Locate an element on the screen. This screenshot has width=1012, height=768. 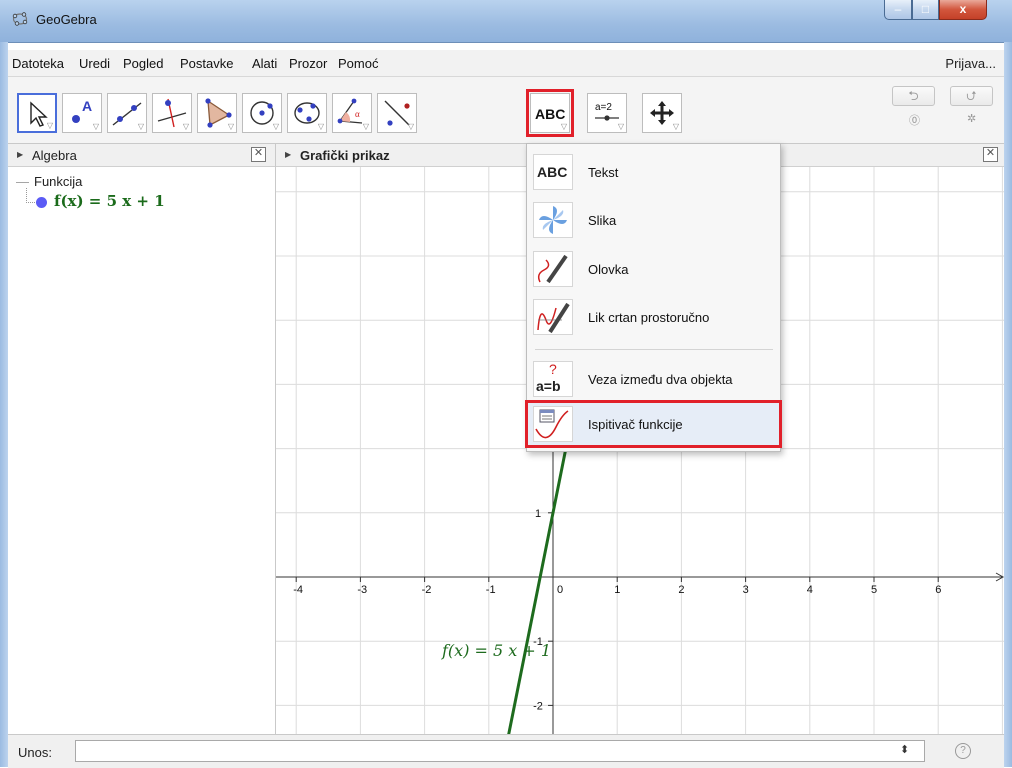
menu-prozor: Prozor is located at coordinates (308, 63).